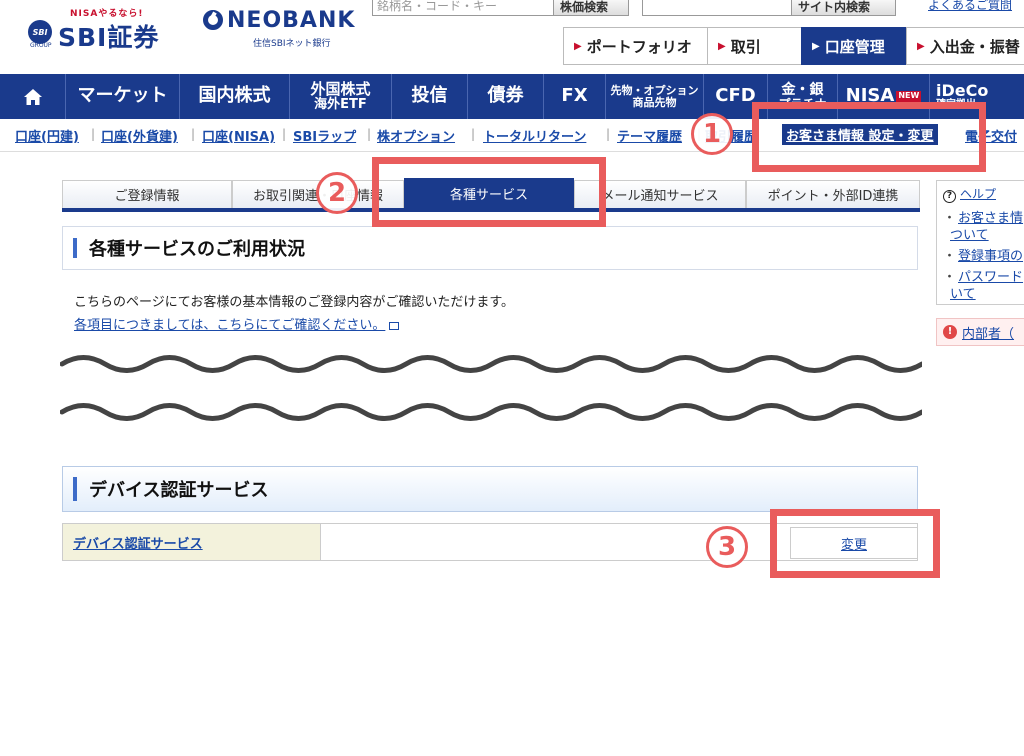 The width and height of the screenshot is (1024, 756). I want to click on sub-nav-account-nisa: 口座(NISA), so click(238, 135).